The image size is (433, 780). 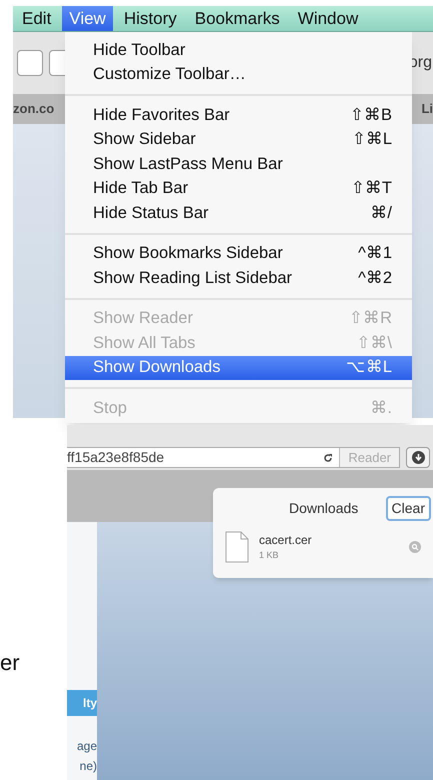 I want to click on bookmark-text: Li, so click(x=427, y=109).